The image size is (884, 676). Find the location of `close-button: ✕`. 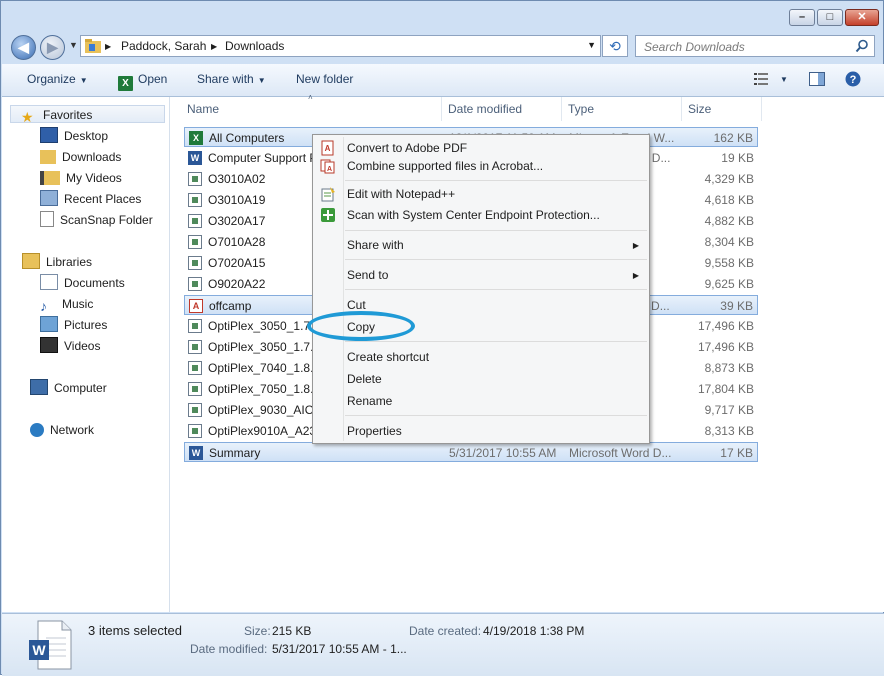

close-button: ✕ is located at coordinates (862, 17).